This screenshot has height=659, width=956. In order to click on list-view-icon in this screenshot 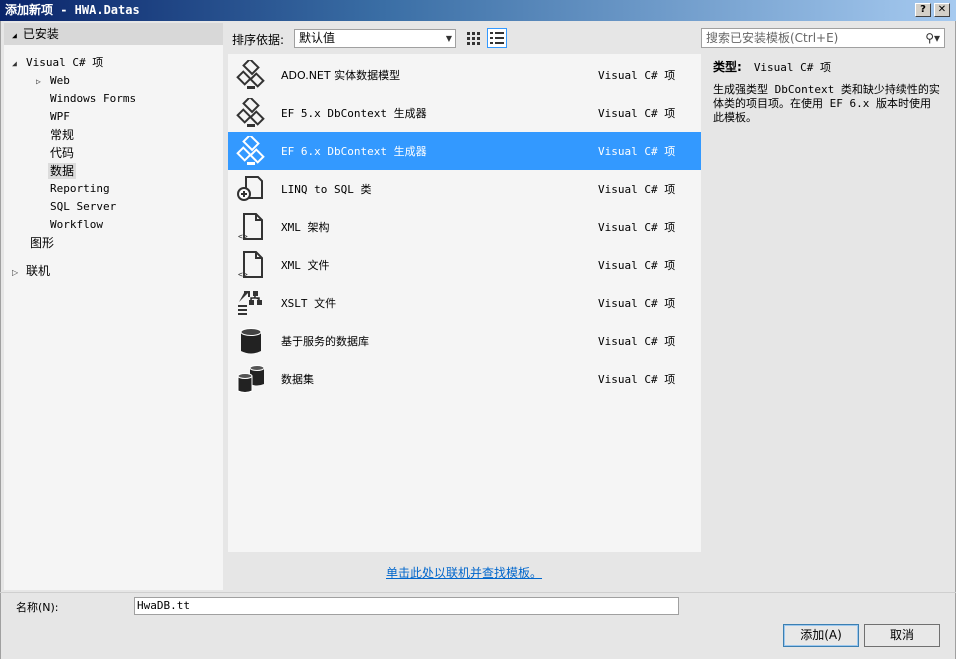, I will do `click(497, 38)`.